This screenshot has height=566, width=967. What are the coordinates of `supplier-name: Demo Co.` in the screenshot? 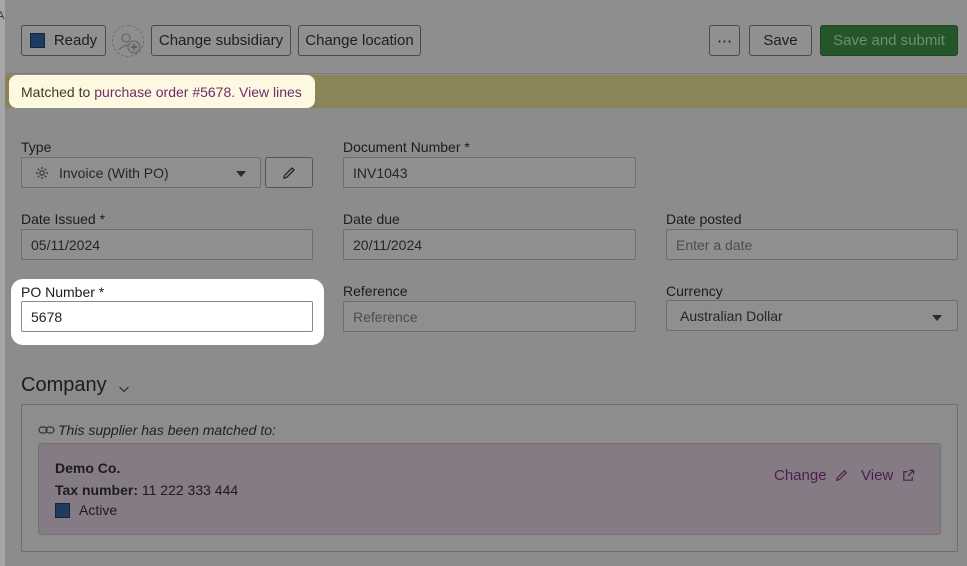 It's located at (88, 468).